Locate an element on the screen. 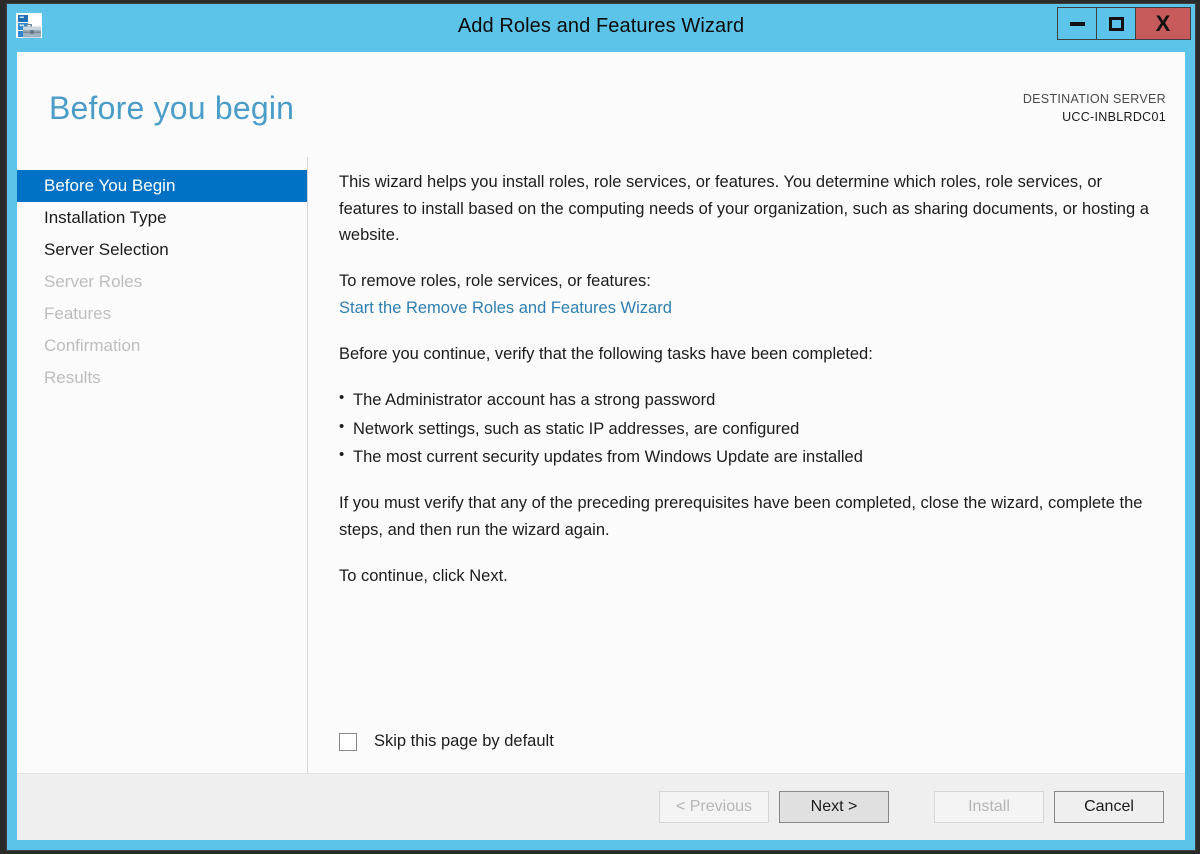 The height and width of the screenshot is (854, 1200). skip-this-page-checkbox is located at coordinates (348, 741).